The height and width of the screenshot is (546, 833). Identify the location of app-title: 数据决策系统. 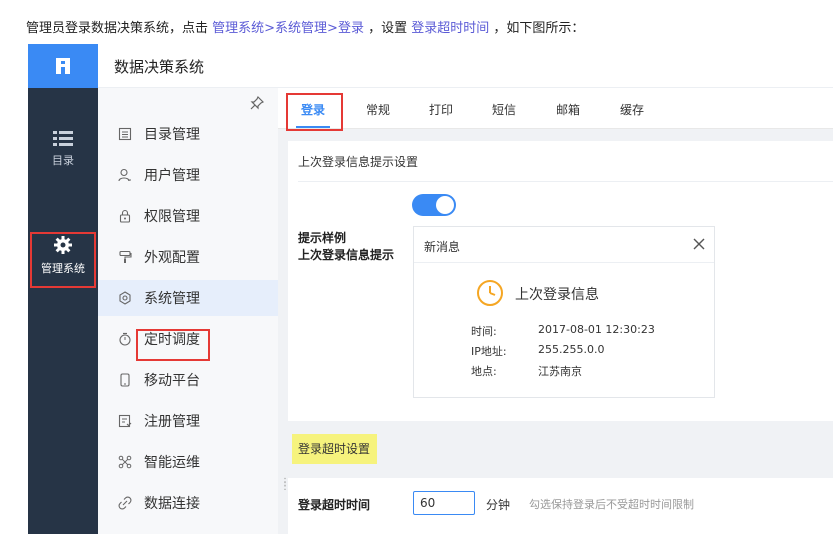
(159, 67).